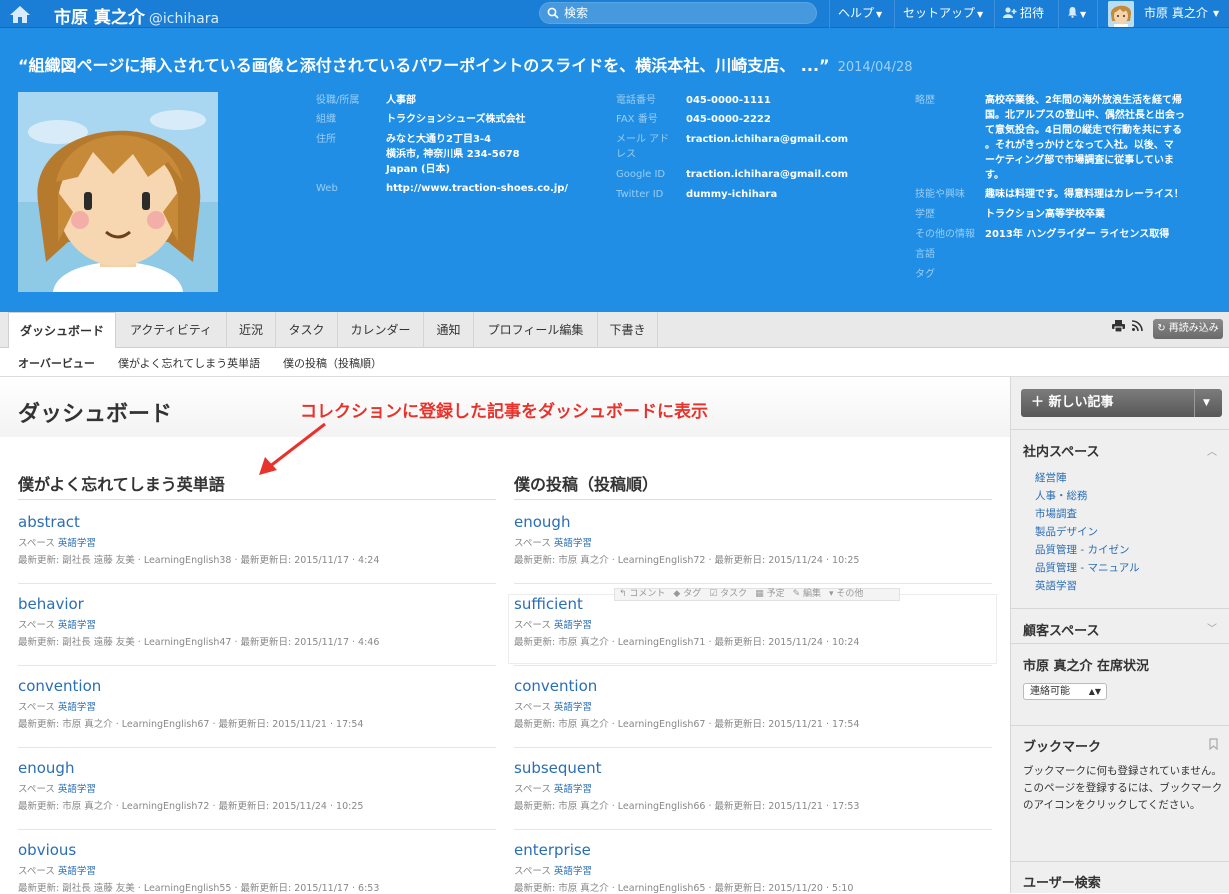 The image size is (1229, 894). What do you see at coordinates (477, 188) in the screenshot?
I see `web-link: http://www.traction-shoes.co.jp/` at bounding box center [477, 188].